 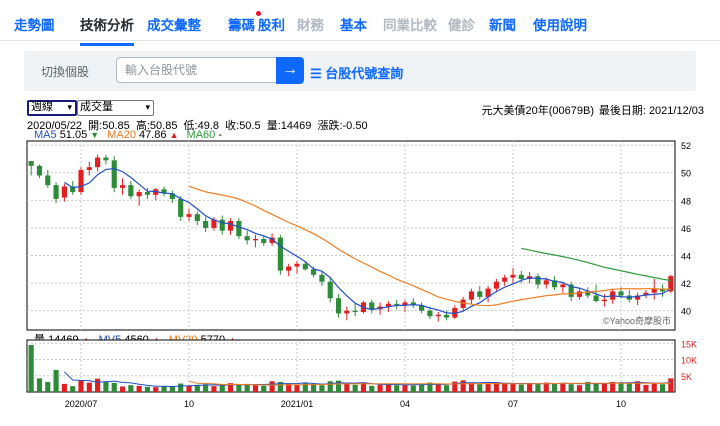 I want to click on price-tick-label: 42, so click(x=686, y=284).